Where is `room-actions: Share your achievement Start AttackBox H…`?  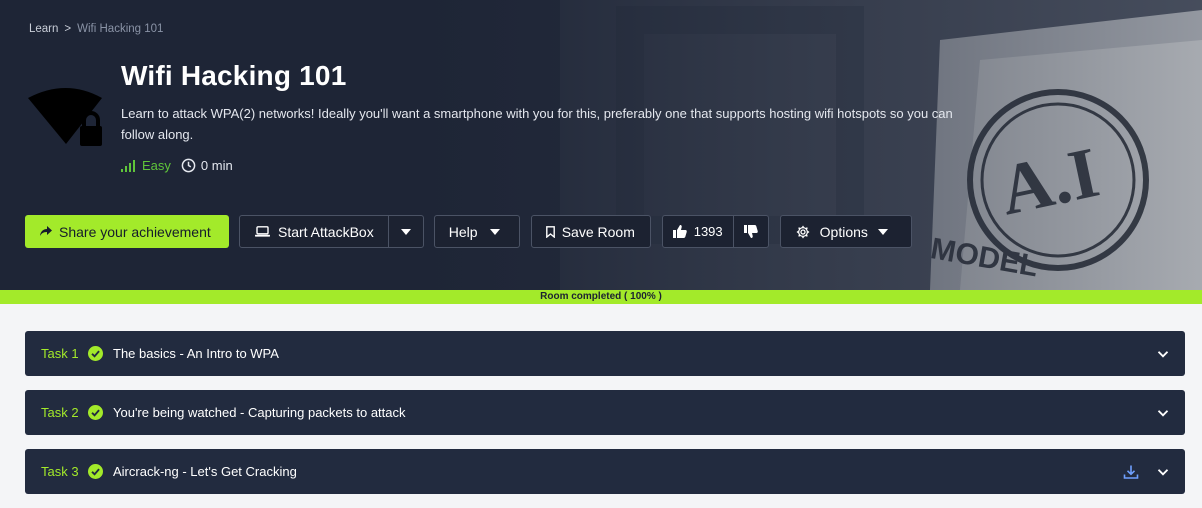
room-actions: Share your achievement Start AttackBox H… is located at coordinates (468, 231).